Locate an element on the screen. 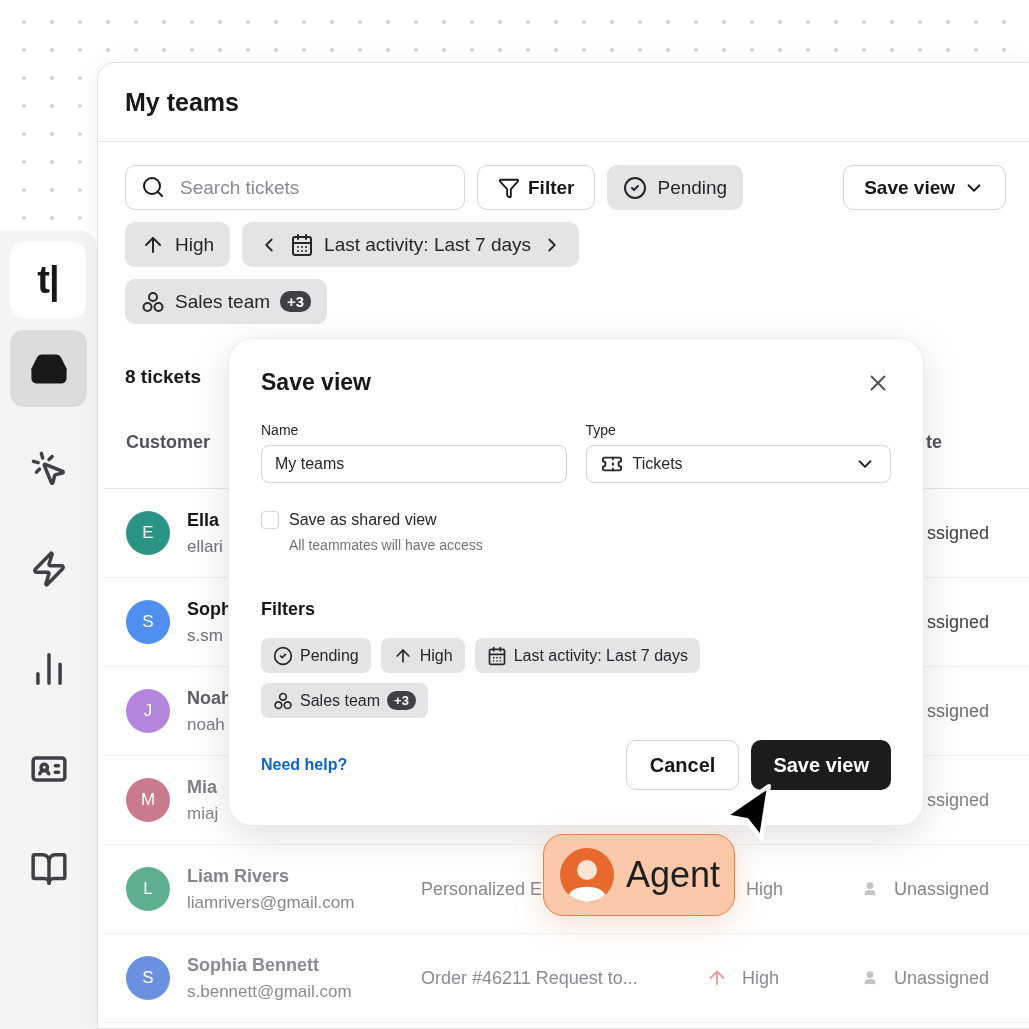 Image resolution: width=1029 pixels, height=1029 pixels. customer-email: liamrivers@gmail.com is located at coordinates (271, 902).